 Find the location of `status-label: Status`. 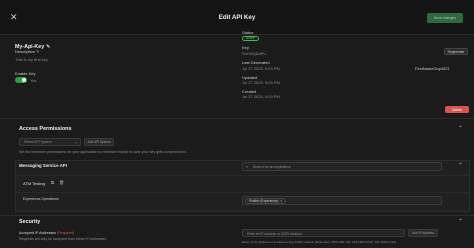

status-label: Status is located at coordinates (248, 32).